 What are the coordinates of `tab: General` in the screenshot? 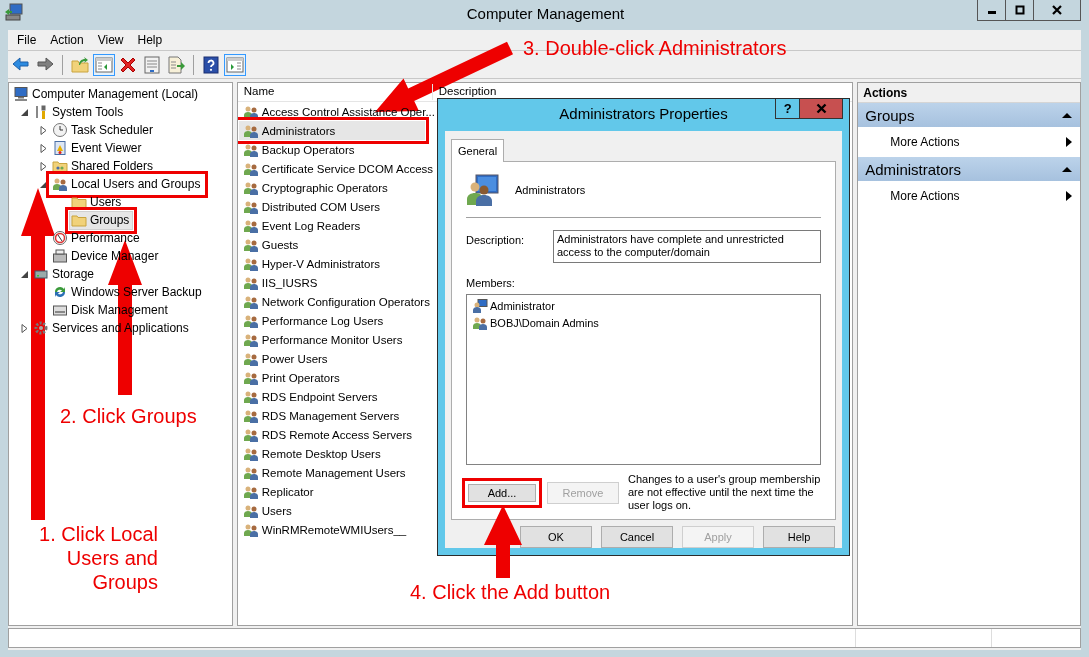 It's located at (478, 150).